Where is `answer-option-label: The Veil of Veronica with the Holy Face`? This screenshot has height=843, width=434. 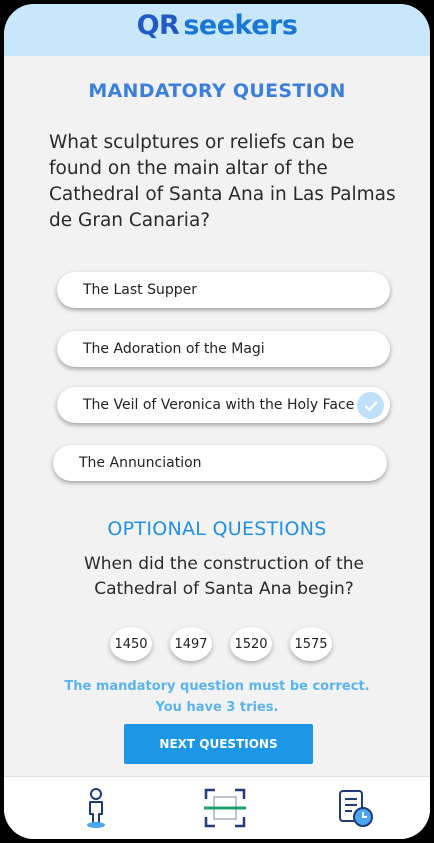
answer-option-label: The Veil of Veronica with the Holy Face is located at coordinates (219, 405).